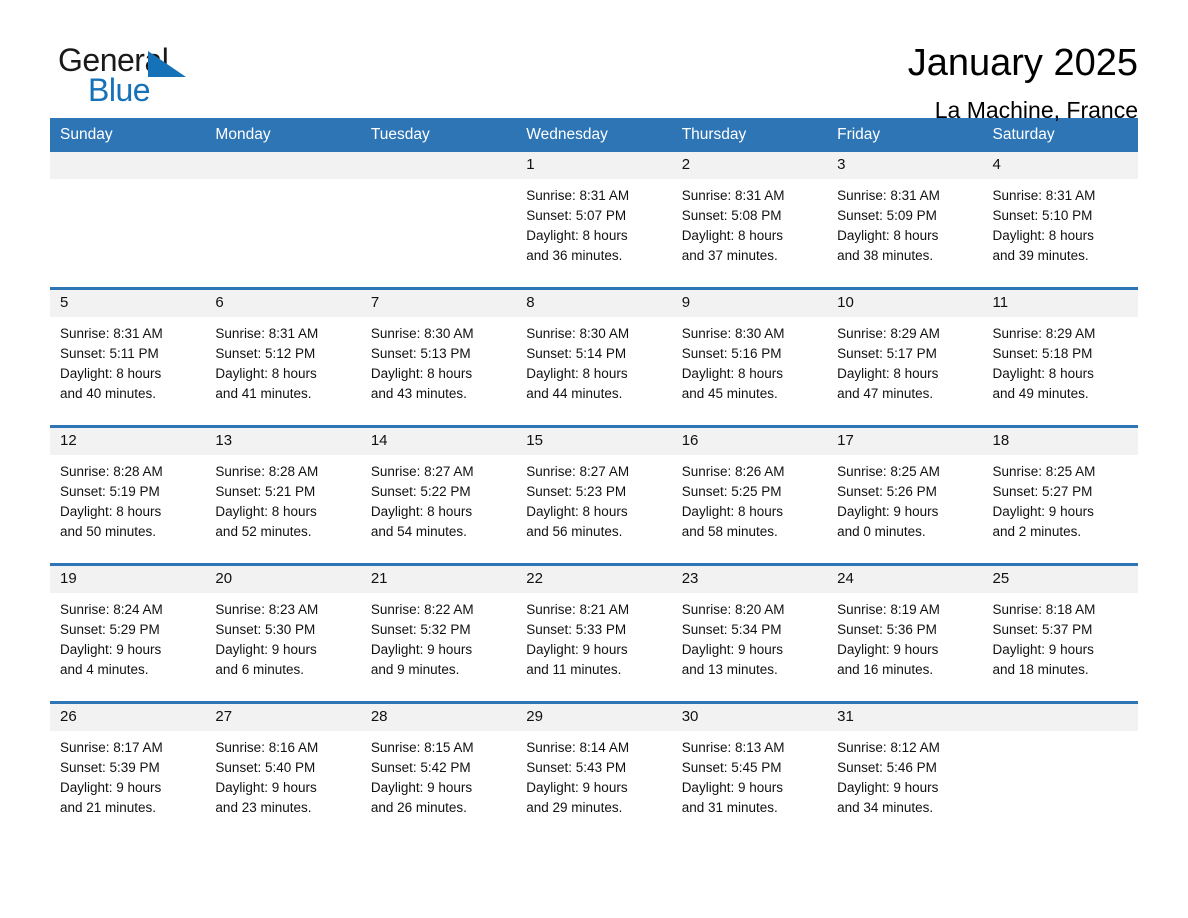 This screenshot has width=1188, height=918. I want to click on day-number: 4, so click(1060, 166).